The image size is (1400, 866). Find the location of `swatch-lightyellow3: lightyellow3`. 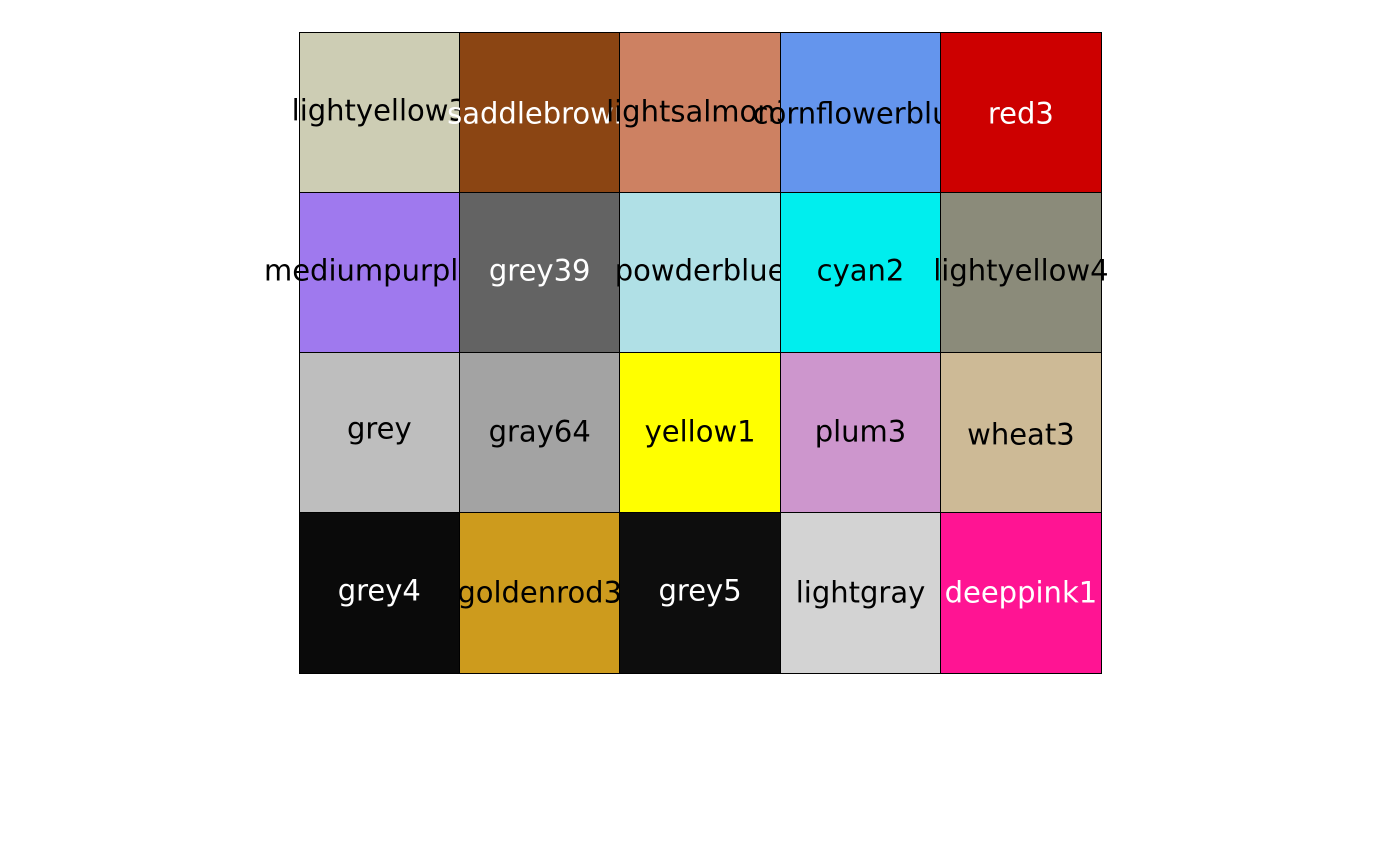

swatch-lightyellow3: lightyellow3 is located at coordinates (379, 112).